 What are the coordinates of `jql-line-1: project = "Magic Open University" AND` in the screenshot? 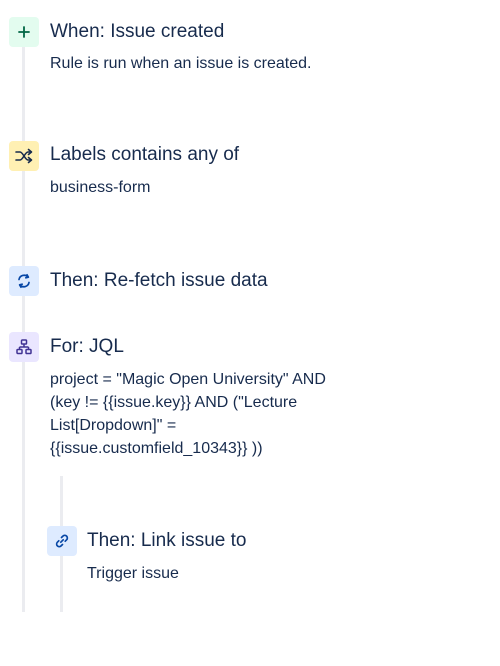 It's located at (188, 379).